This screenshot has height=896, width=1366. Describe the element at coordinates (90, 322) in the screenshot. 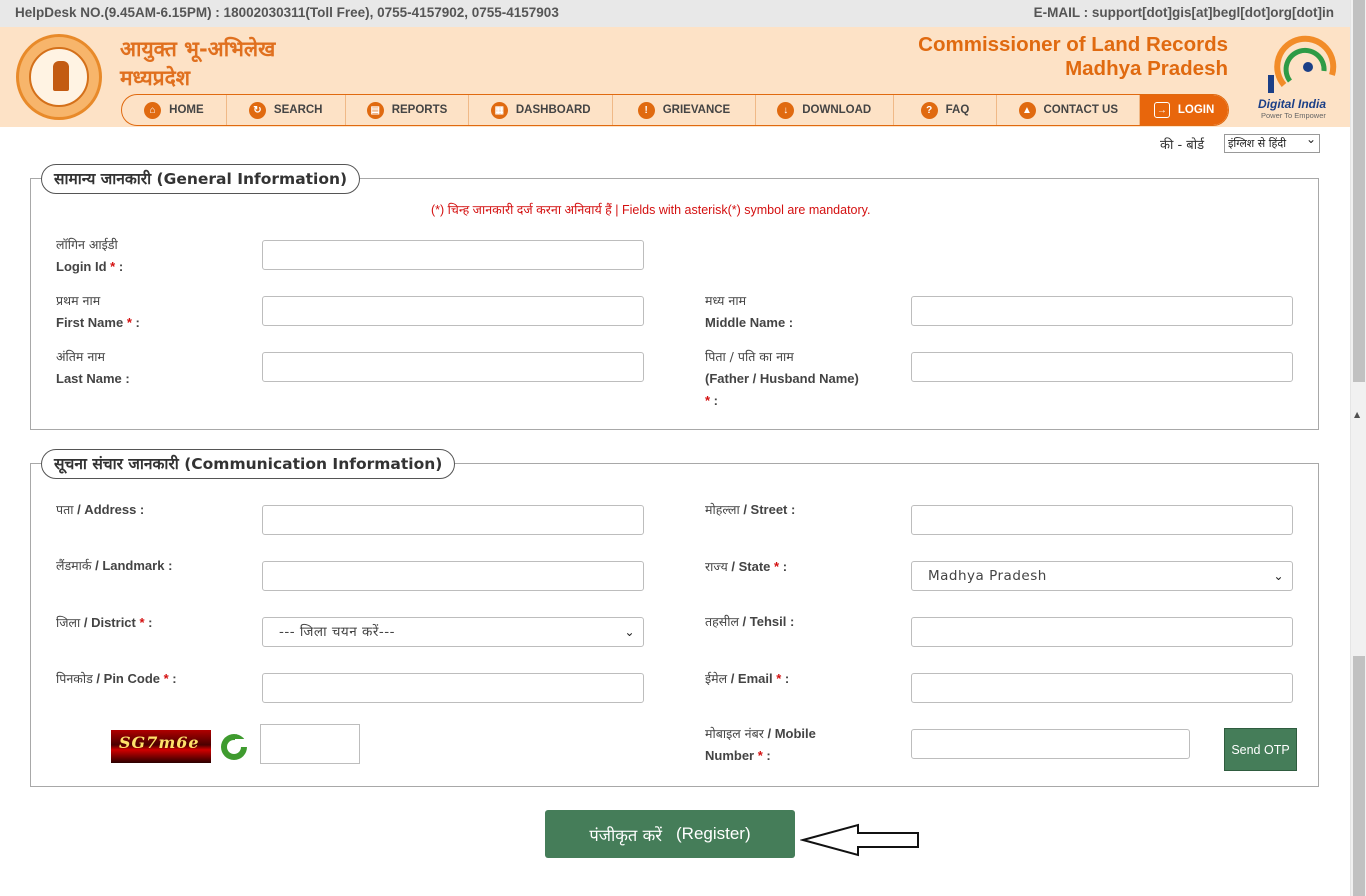

I see `first-name-label-english: First Name` at that location.